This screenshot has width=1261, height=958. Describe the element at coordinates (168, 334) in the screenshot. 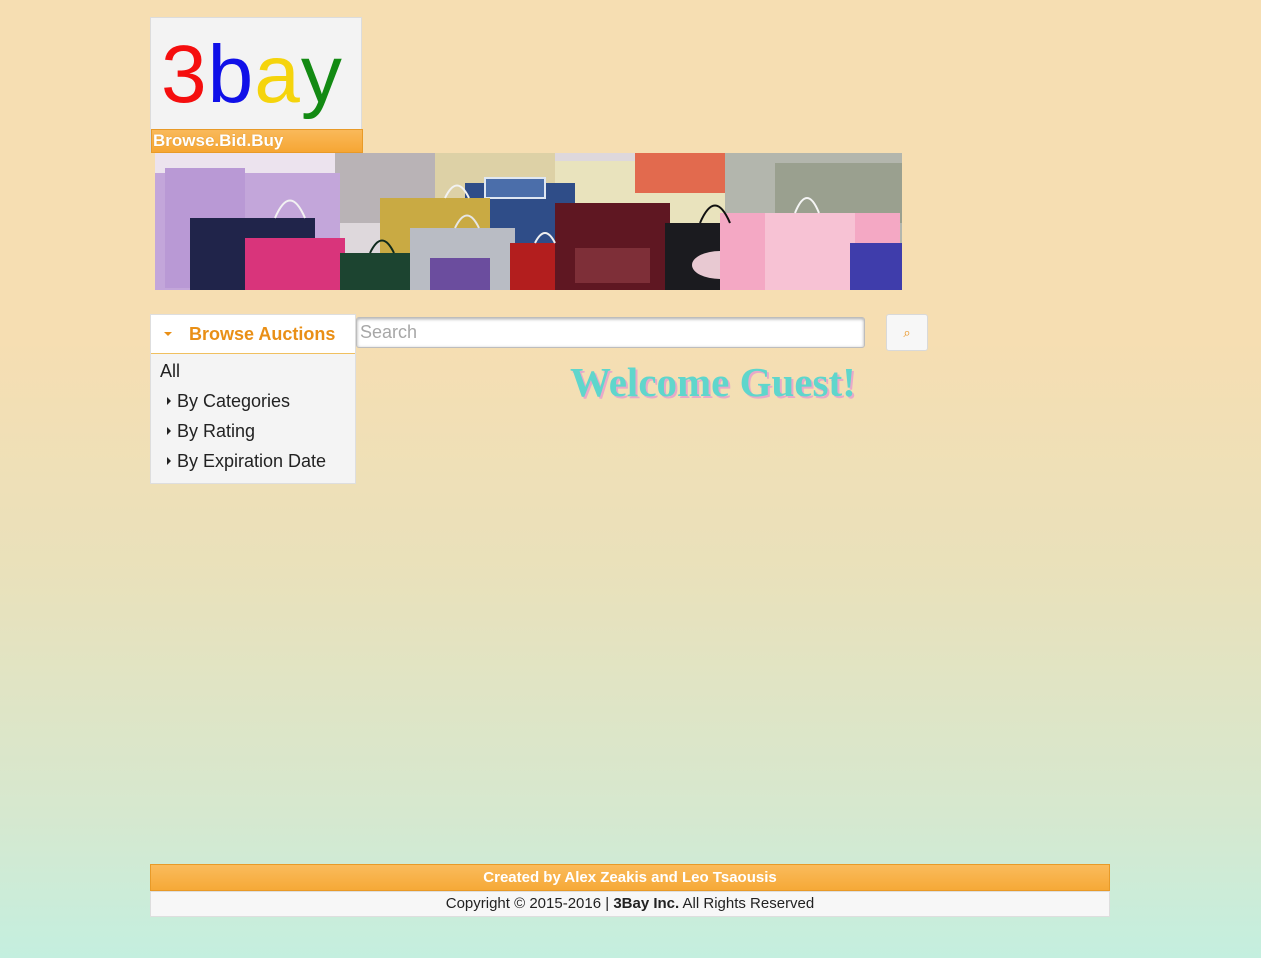

I see `caret-down-icon` at that location.